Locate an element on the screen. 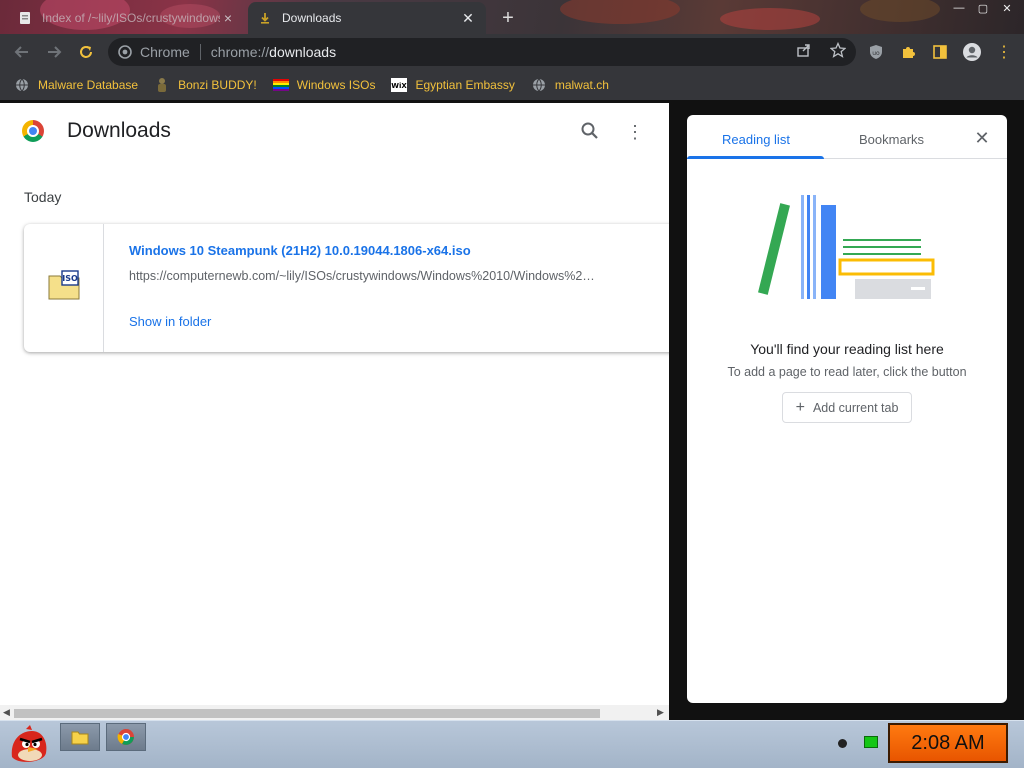 Image resolution: width=1024 pixels, height=768 pixels. taskbar-file-explorer is located at coordinates (80, 737).